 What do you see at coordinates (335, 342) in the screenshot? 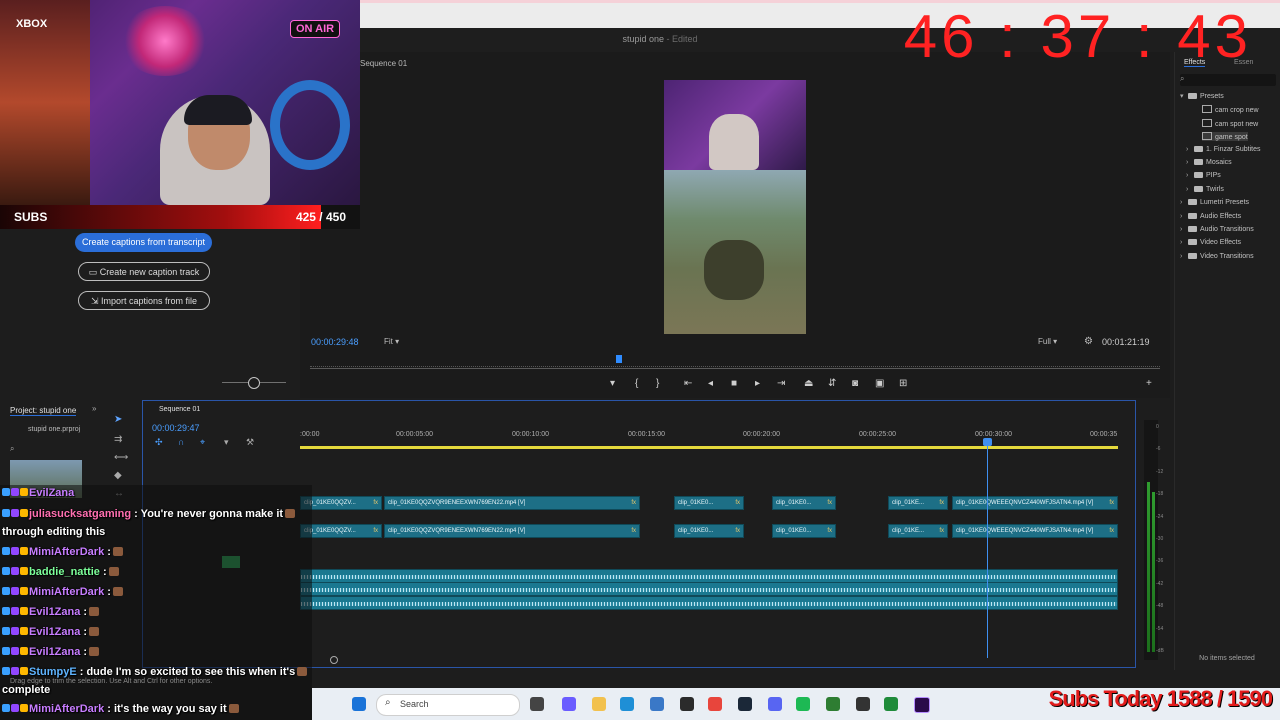
I see `program-current-timecode: 00:00:29:48` at bounding box center [335, 342].